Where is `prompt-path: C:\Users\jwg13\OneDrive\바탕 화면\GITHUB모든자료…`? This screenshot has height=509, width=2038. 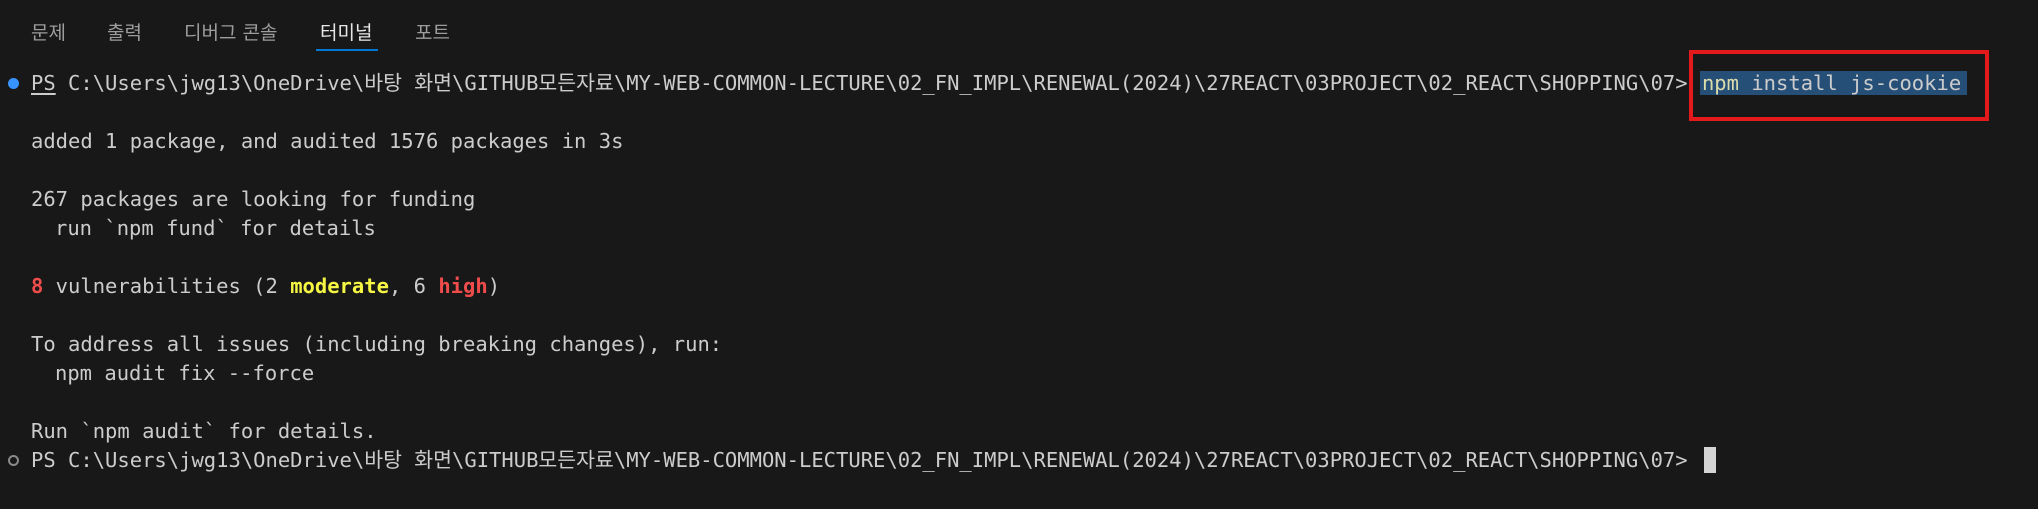
prompt-path: C:\Users\jwg13\OneDrive\바탕 화면\GITHUB모든자료… is located at coordinates (877, 83).